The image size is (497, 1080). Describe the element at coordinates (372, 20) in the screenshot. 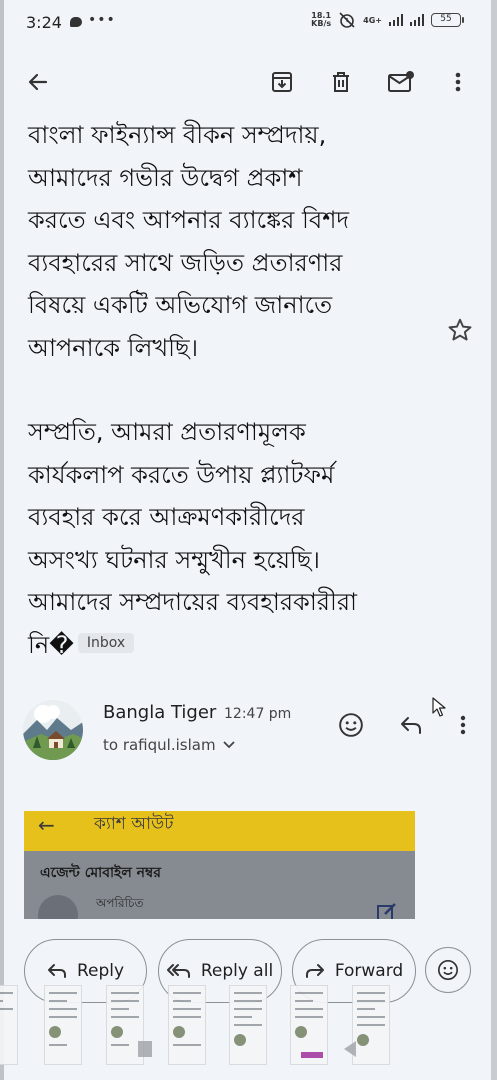

I see `network-type: 4G+` at that location.